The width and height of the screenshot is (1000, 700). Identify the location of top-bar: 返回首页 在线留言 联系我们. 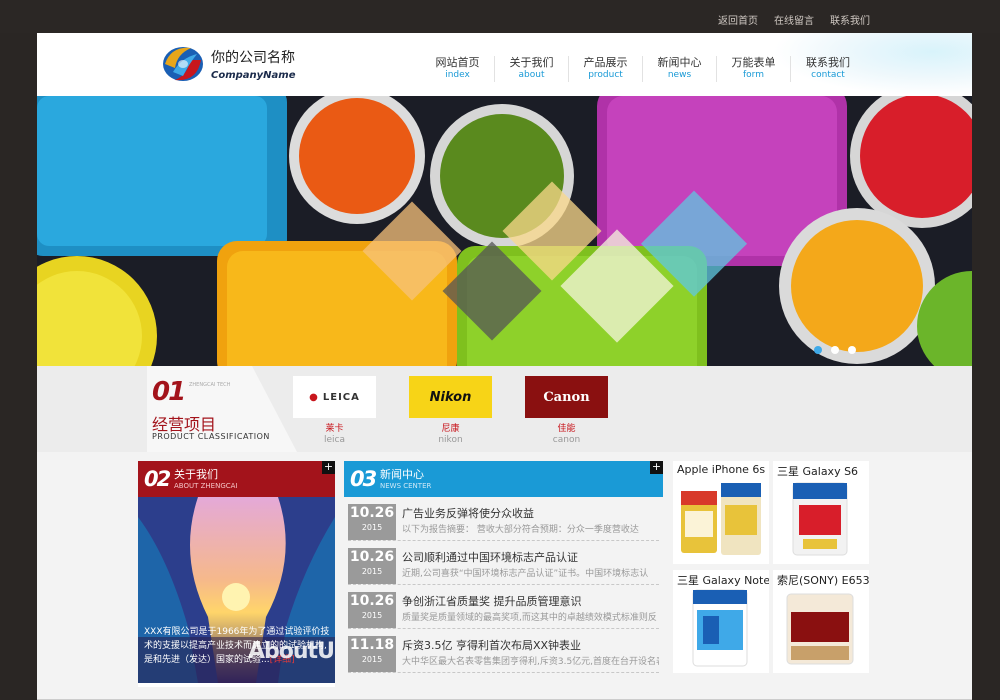
(500, 16).